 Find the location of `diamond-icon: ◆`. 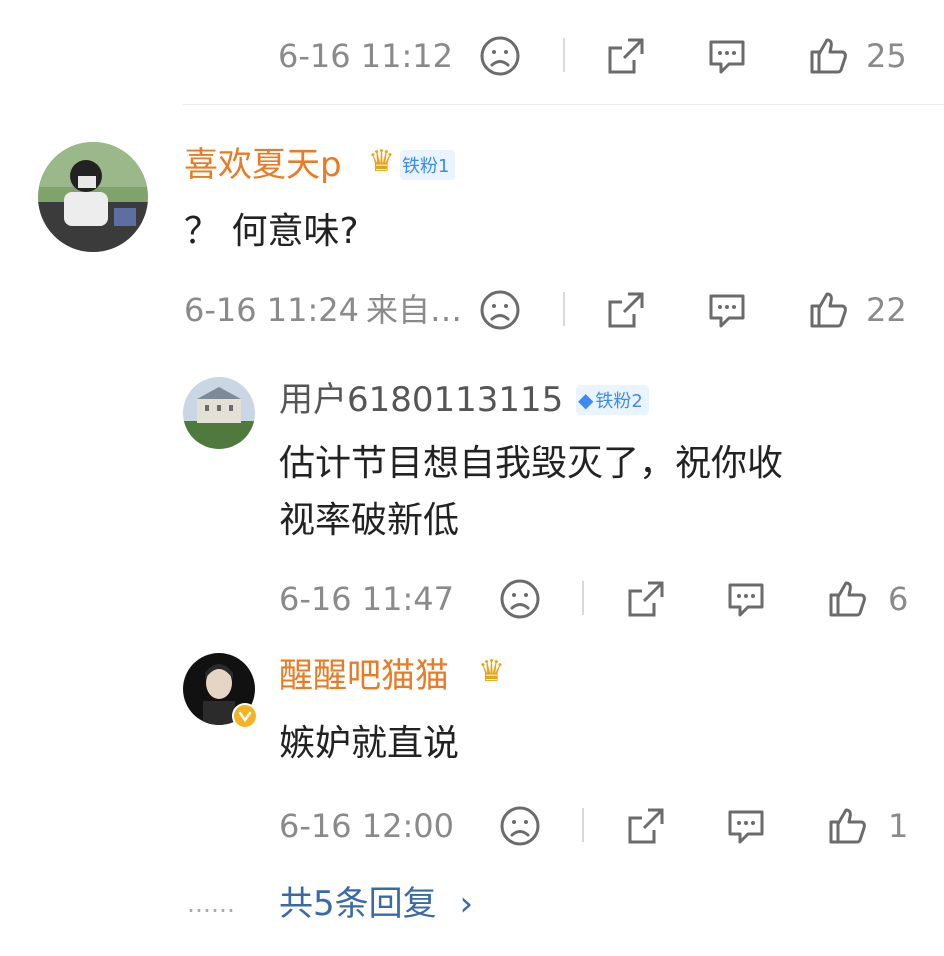

diamond-icon: ◆ is located at coordinates (586, 400).